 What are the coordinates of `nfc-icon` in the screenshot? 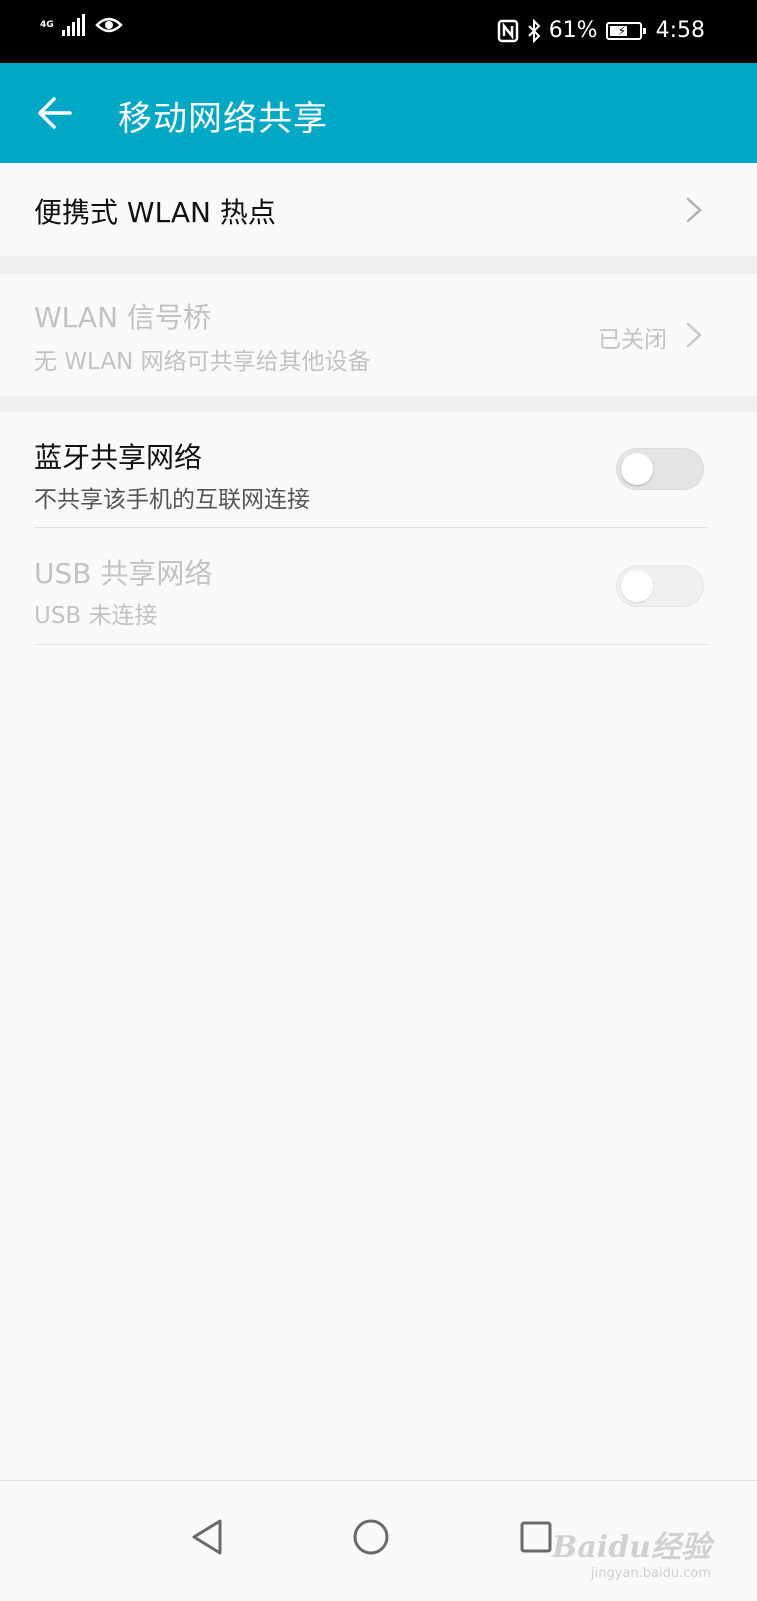 It's located at (507, 30).